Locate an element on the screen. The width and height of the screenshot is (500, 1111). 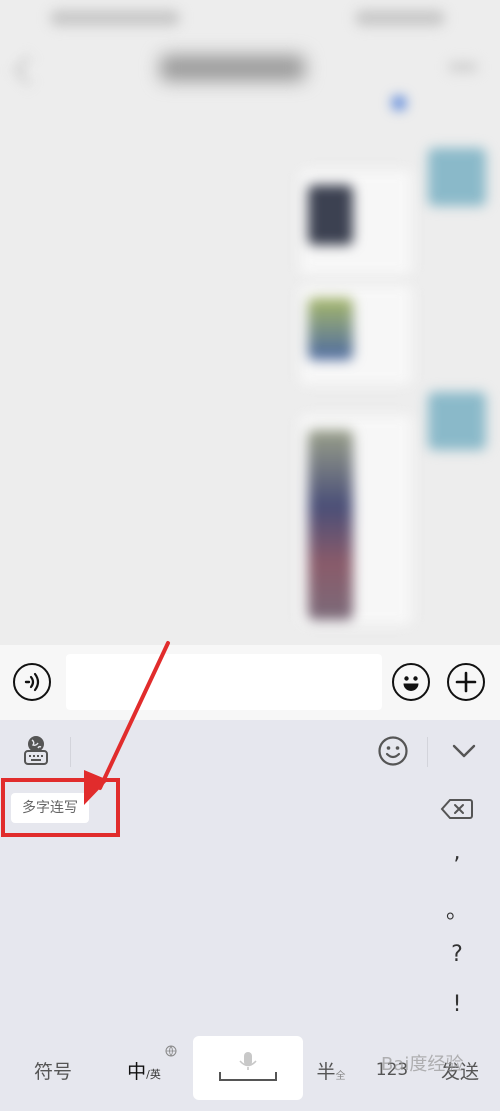
collapse-keyboard-button is located at coordinates (464, 751).